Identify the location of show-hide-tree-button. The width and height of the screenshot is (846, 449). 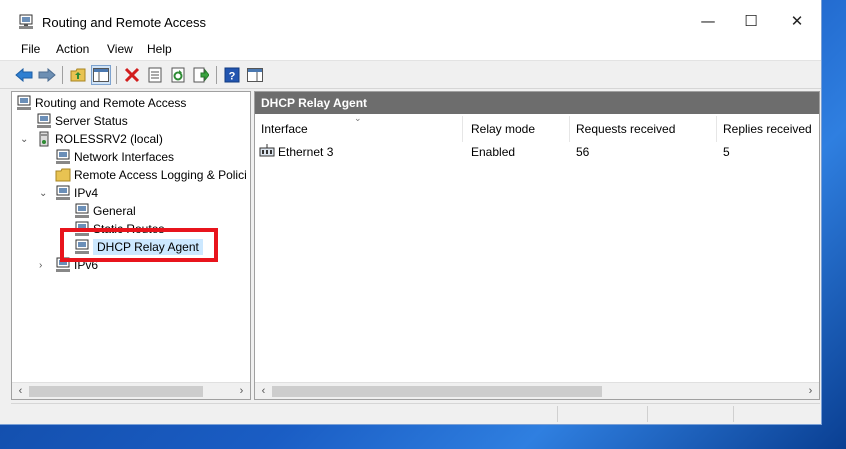
(101, 75).